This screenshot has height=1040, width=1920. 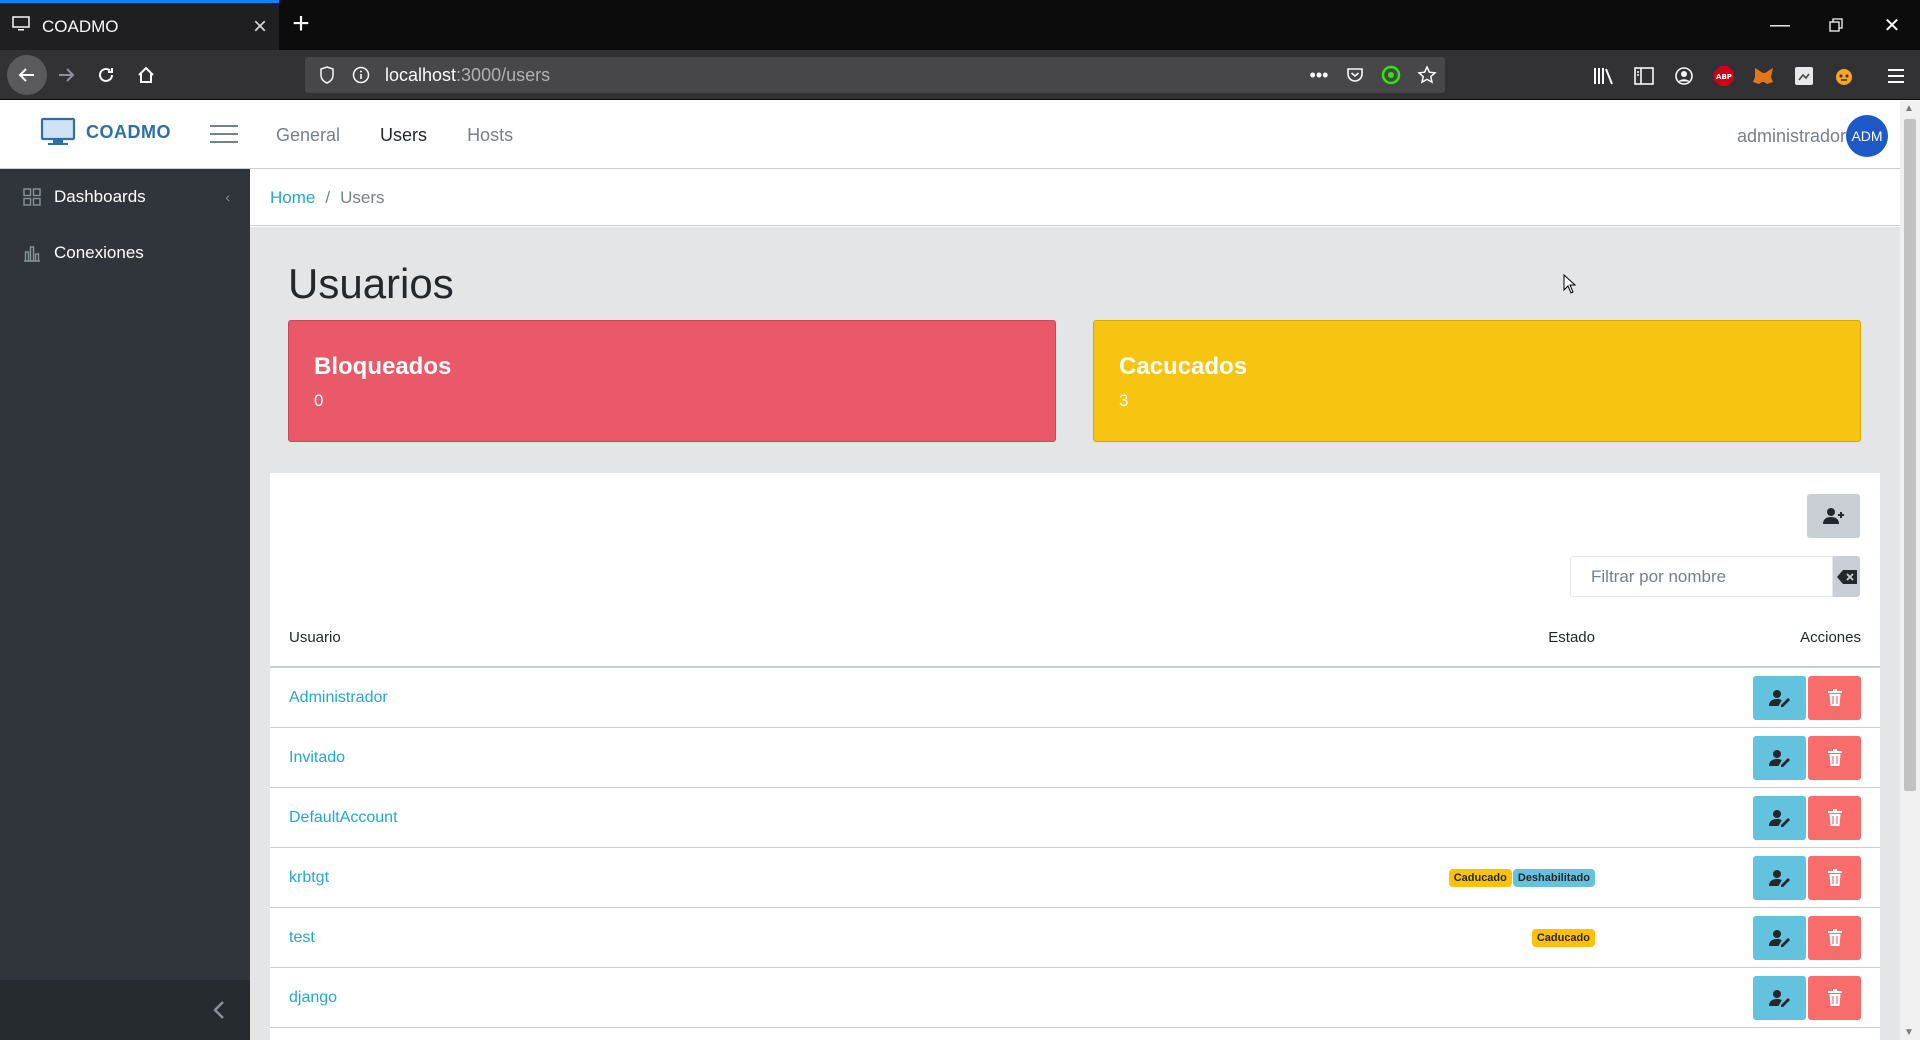 What do you see at coordinates (1319, 75) in the screenshot?
I see `more-icon: •••` at bounding box center [1319, 75].